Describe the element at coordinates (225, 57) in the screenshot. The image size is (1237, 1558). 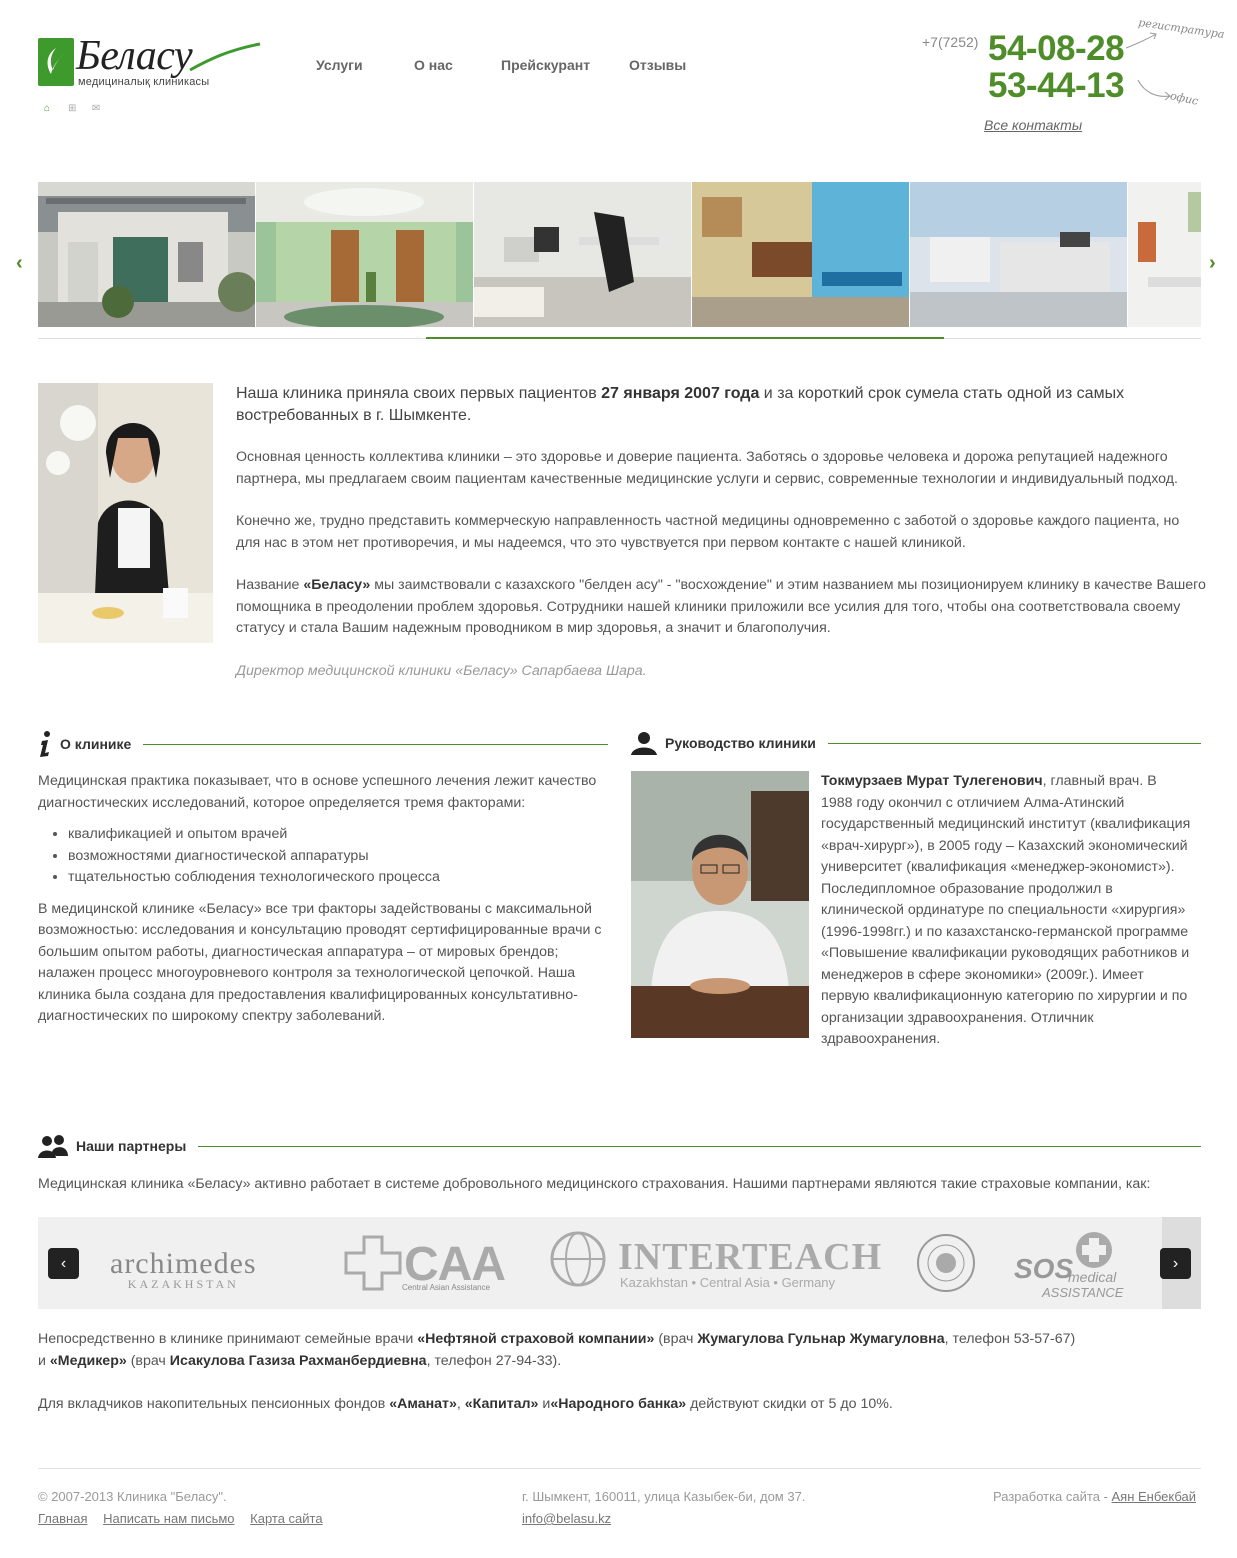
I see `logo-swoosh-icon` at that location.